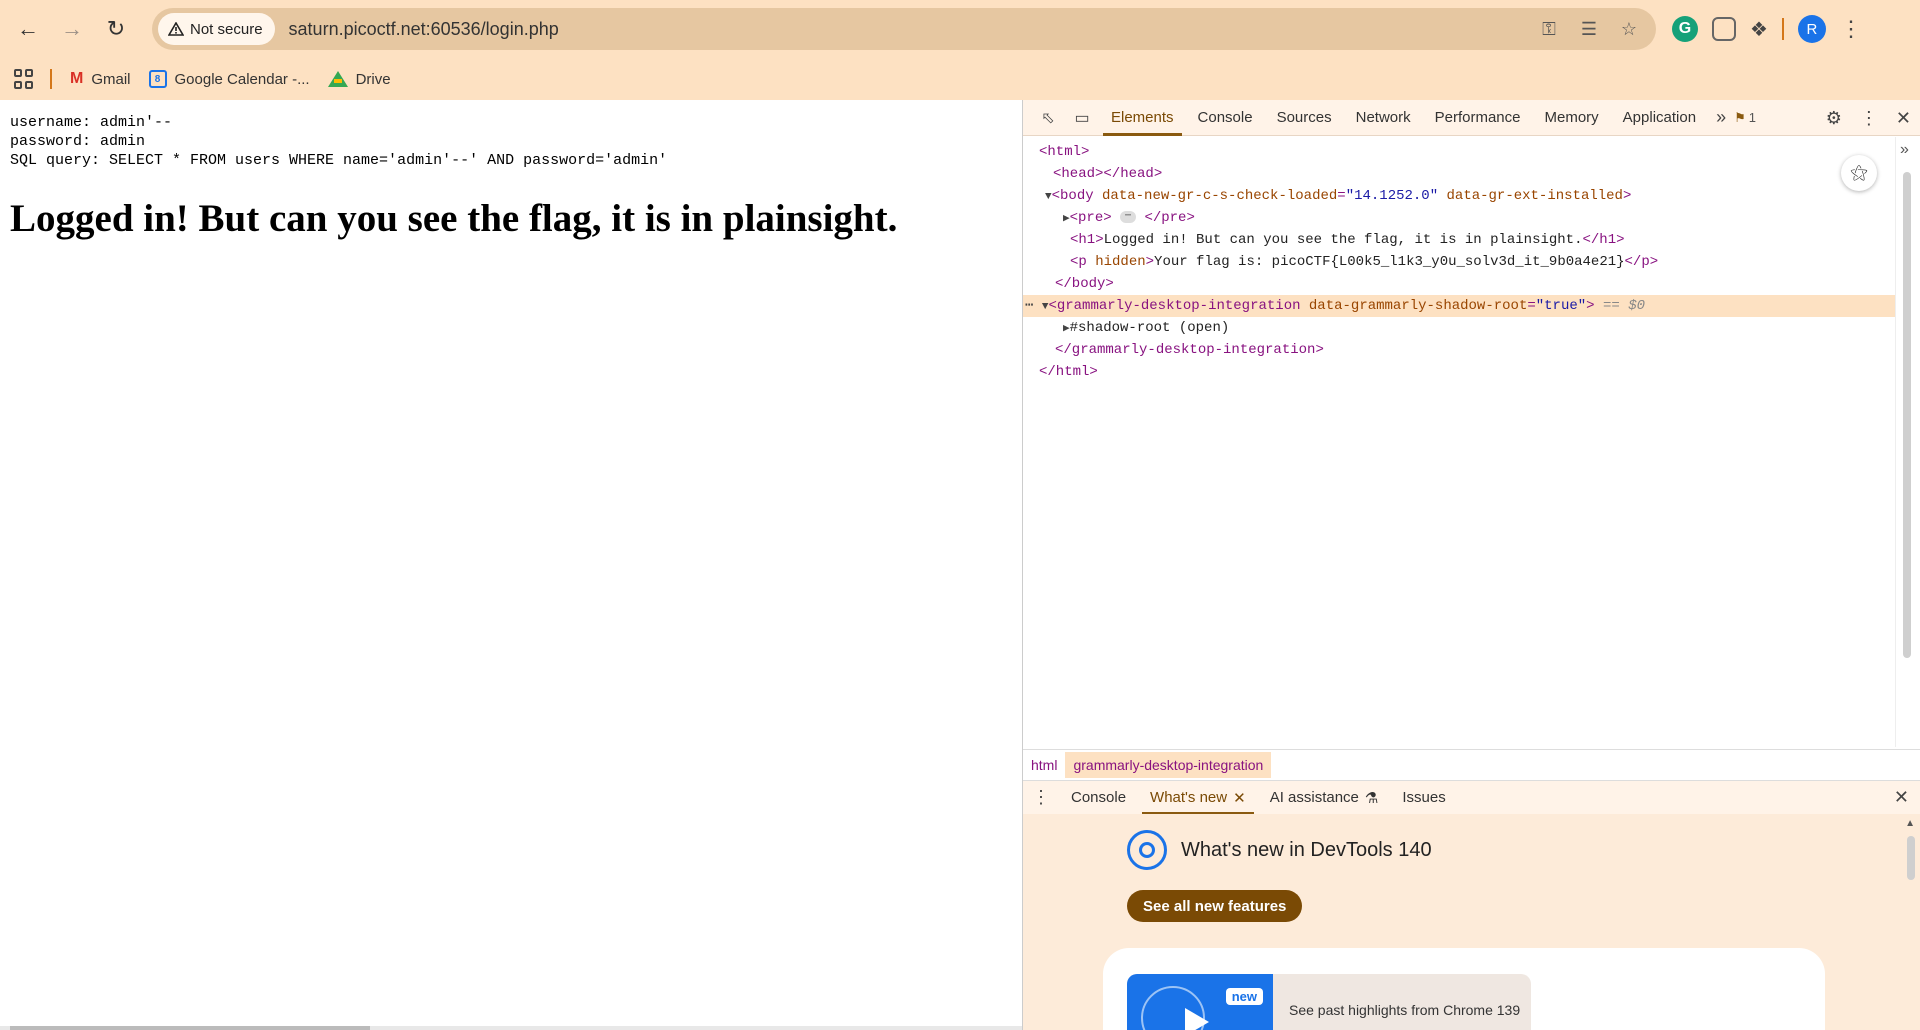 The height and width of the screenshot is (1030, 1920). What do you see at coordinates (1084, 284) in the screenshot?
I see `dom-tag: </body>` at bounding box center [1084, 284].